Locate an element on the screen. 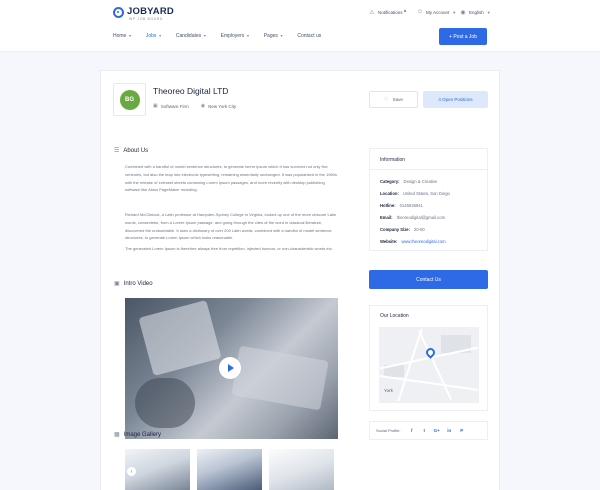 Image resolution: width=600 pixels, height=490 pixels. about-section-title: ☰ About Us is located at coordinates (131, 151).